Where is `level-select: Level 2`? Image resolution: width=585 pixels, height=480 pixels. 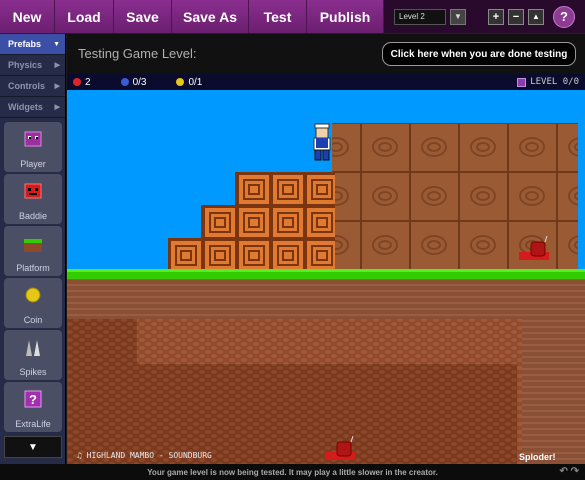 level-select: Level 2 is located at coordinates (420, 16).